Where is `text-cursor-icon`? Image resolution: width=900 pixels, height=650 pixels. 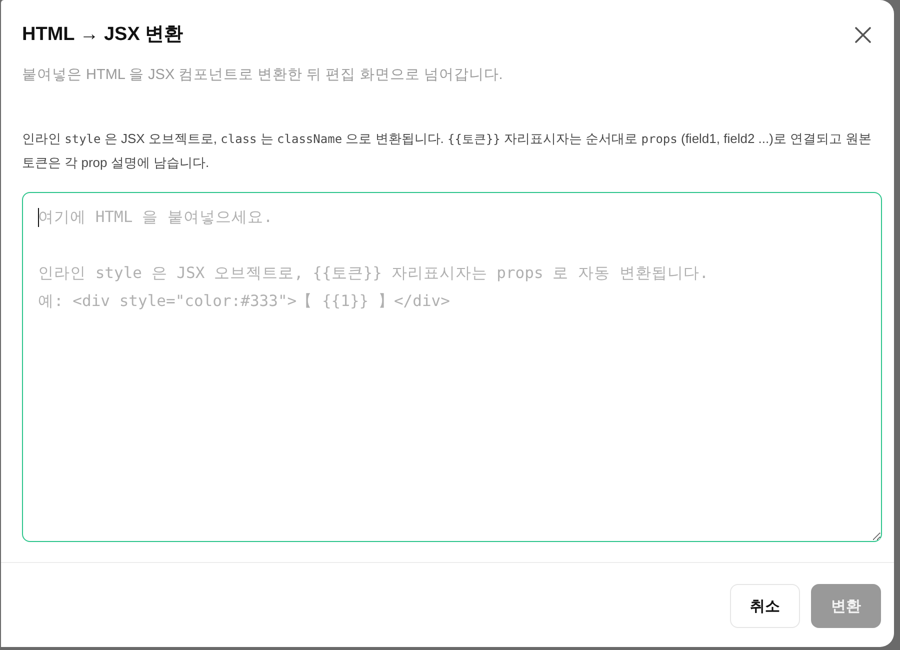 text-cursor-icon is located at coordinates (38, 217).